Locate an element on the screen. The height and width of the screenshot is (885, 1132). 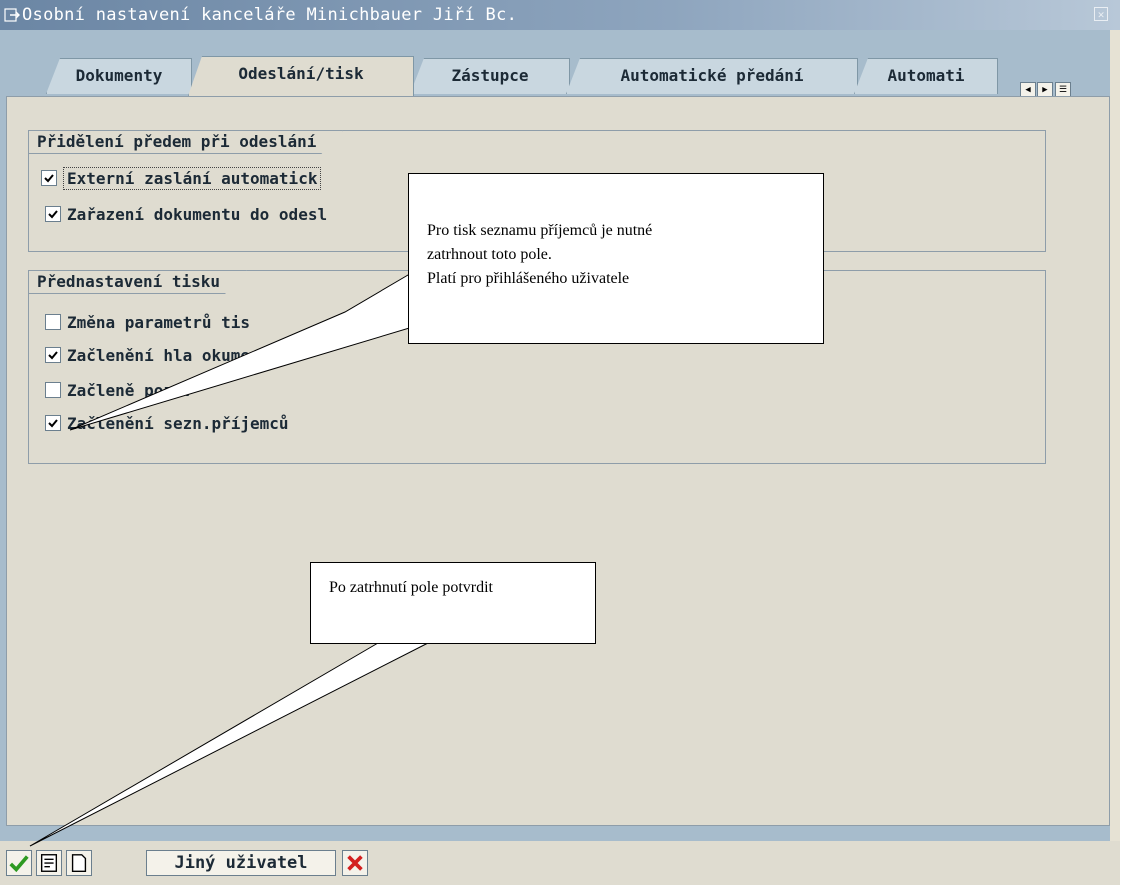
checkmark-icon is located at coordinates (19, 864).